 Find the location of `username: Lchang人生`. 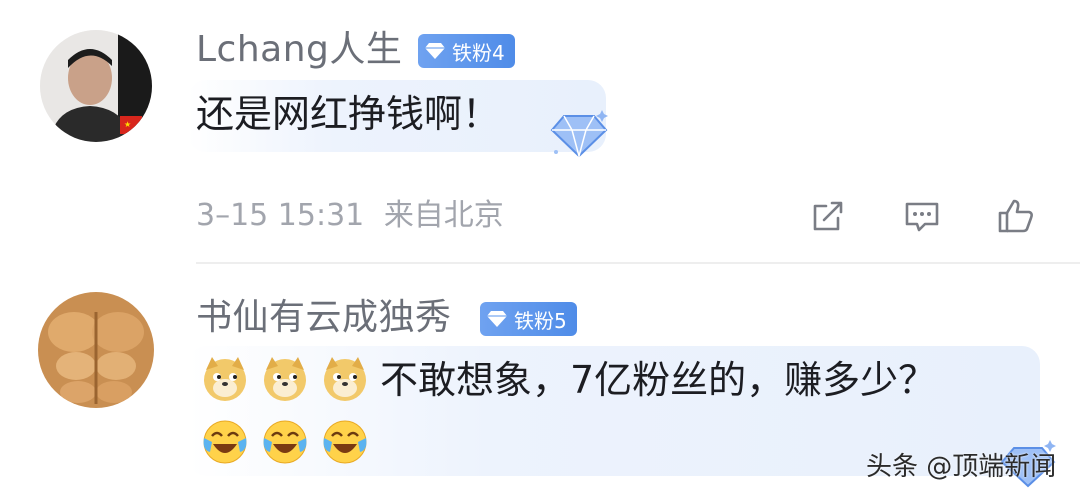

username: Lchang人生 is located at coordinates (299, 50).